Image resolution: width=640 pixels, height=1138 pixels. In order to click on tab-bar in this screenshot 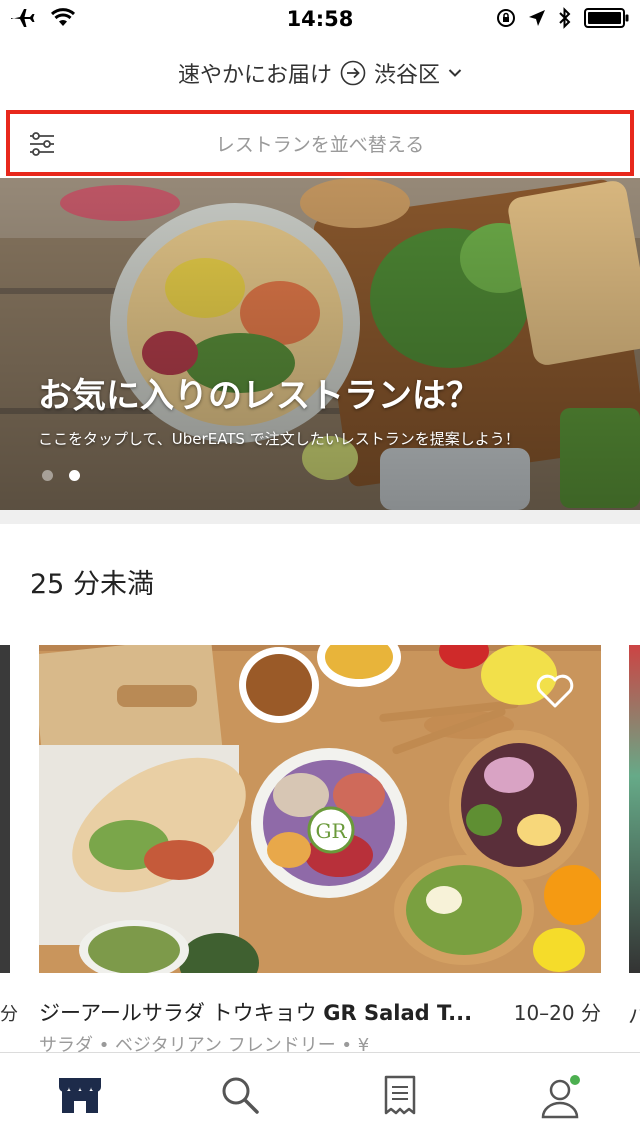, I will do `click(320, 1095)`.